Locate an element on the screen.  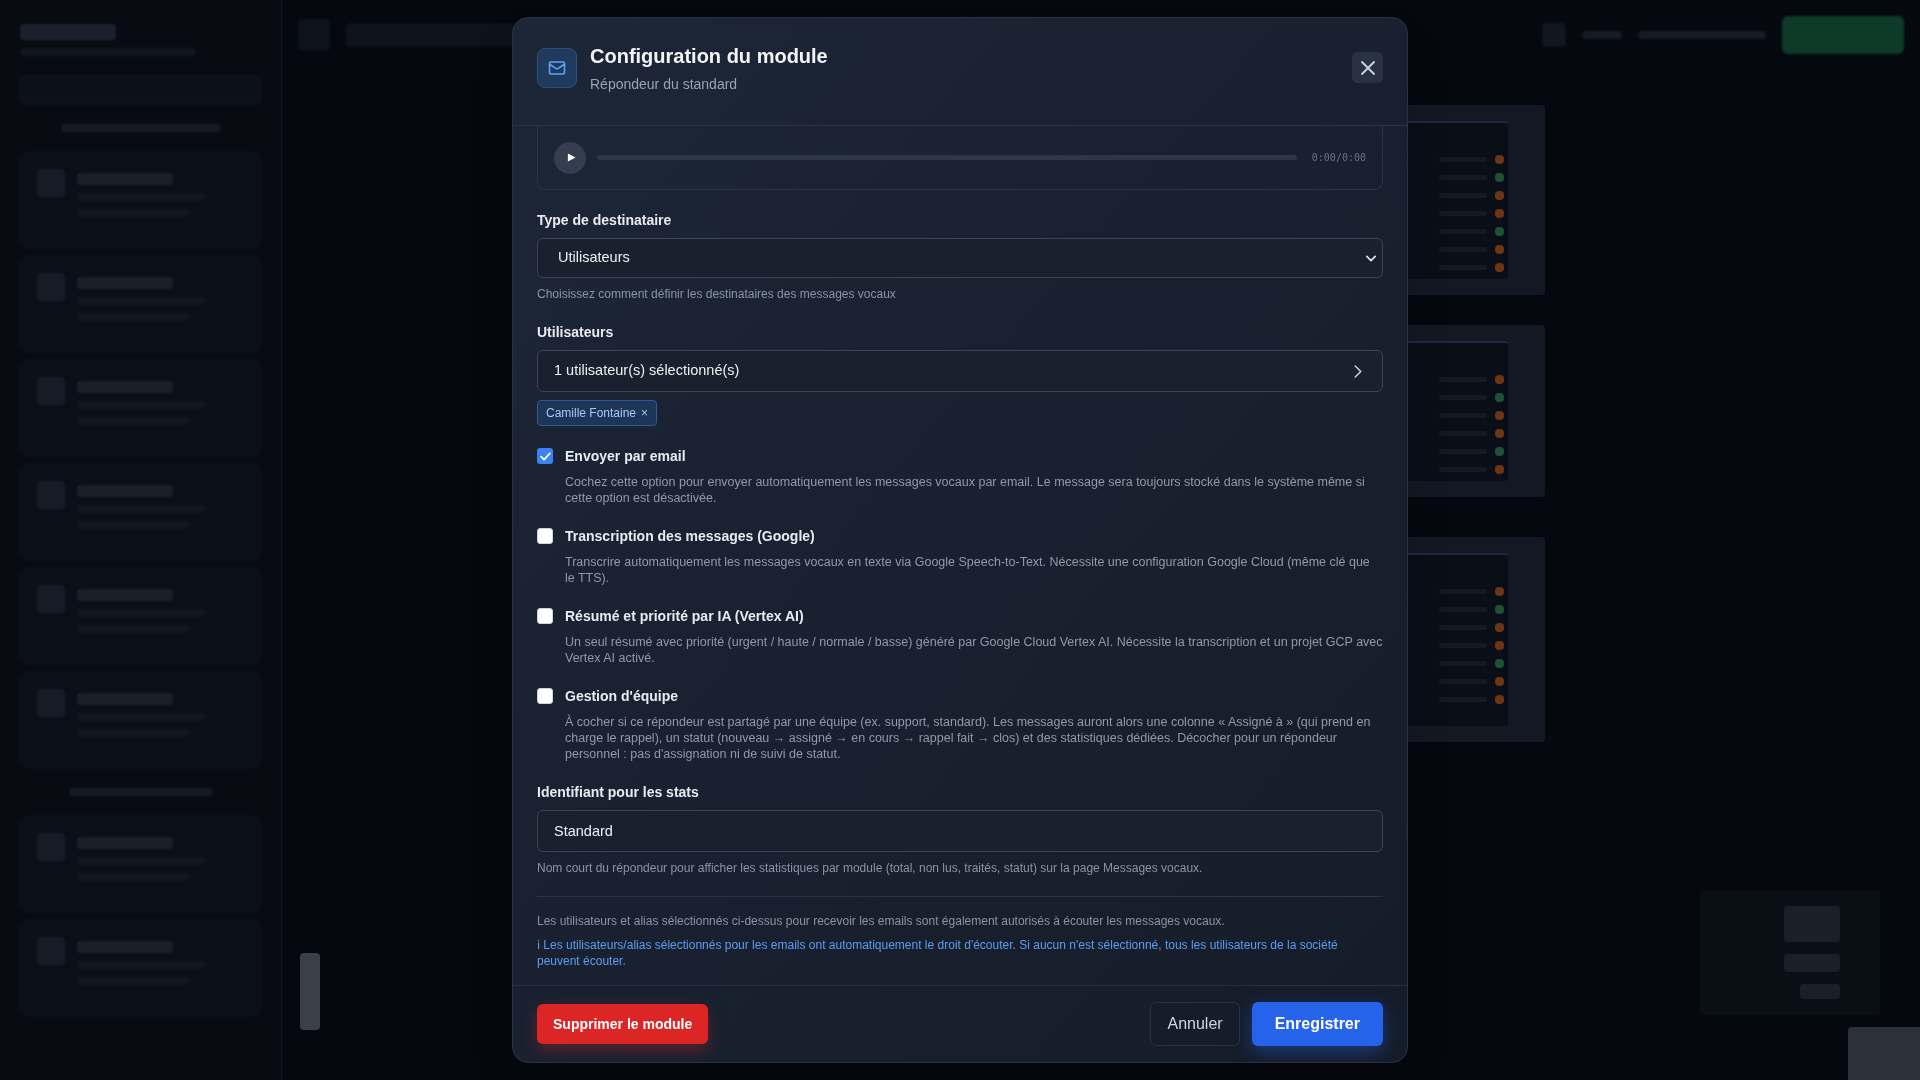
option-description: Un seul résumé avec priorité (urgent / haute / normale / basse) généré par Google Cloud Vertex AI. Nécessite la transcription et un projet GCP avec Vertex AI activé. is located at coordinates (974, 650).